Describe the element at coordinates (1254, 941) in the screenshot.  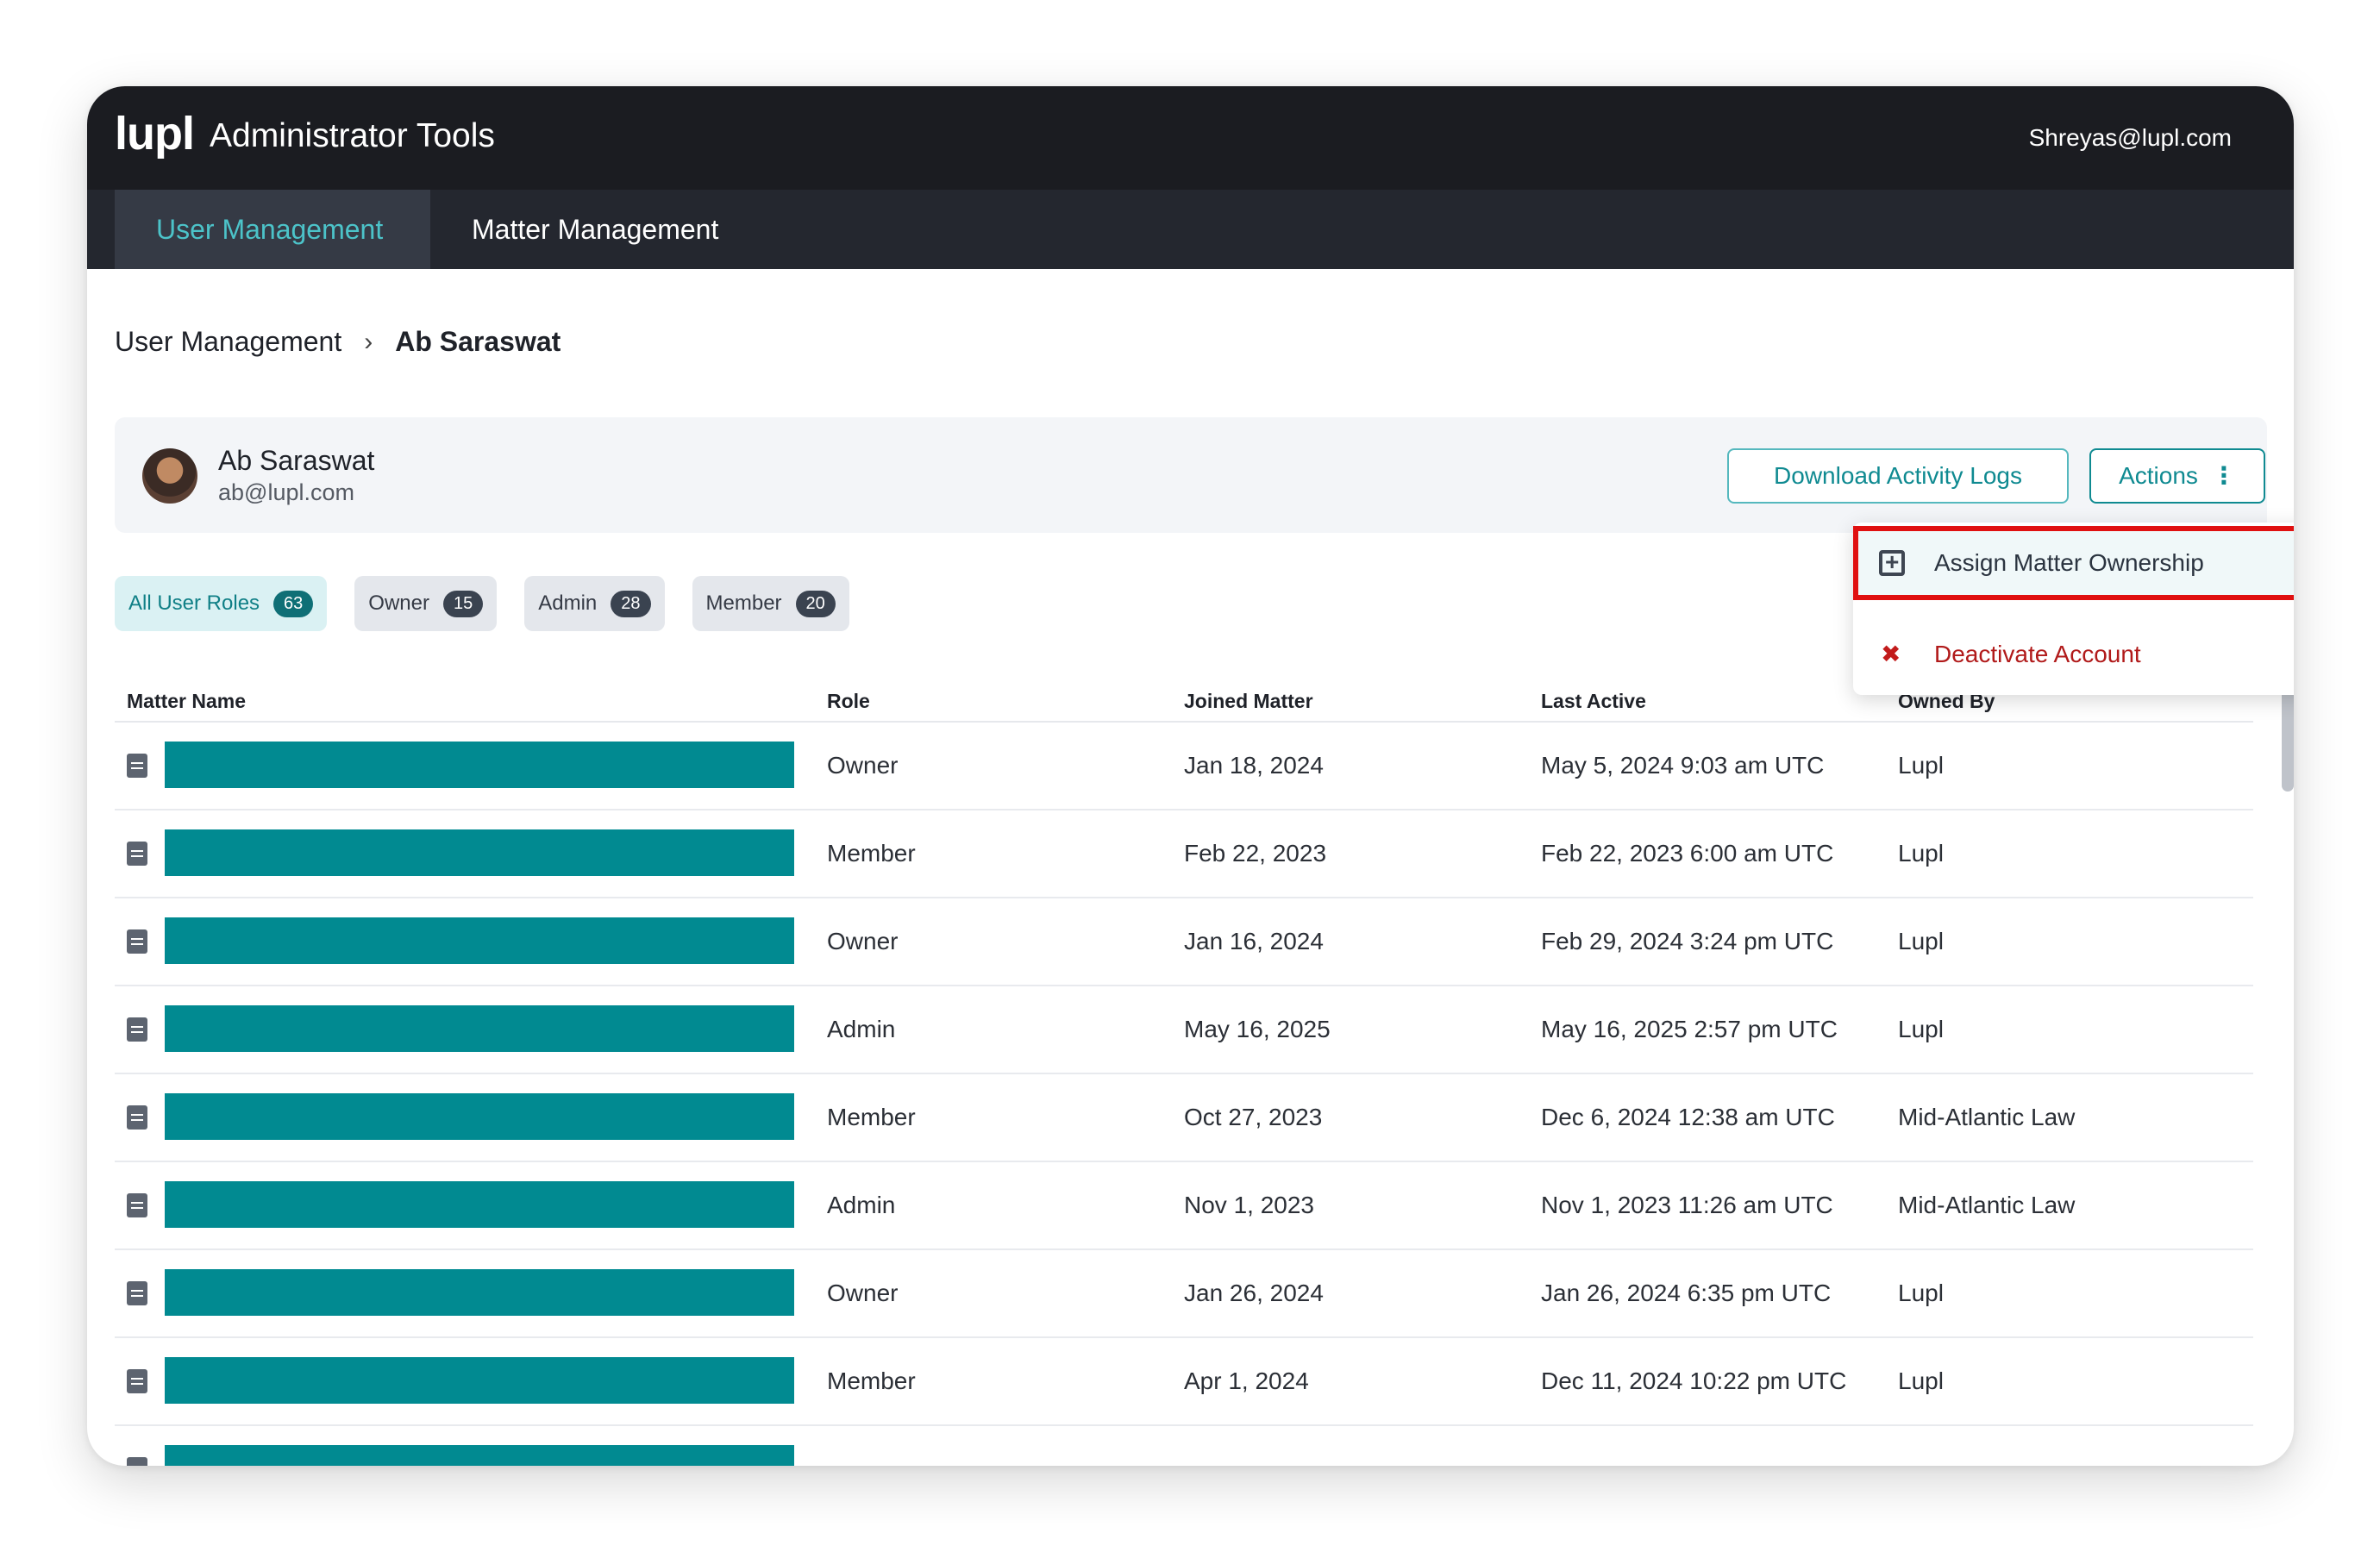
I see `cell-joined: Jan 16, 2024` at that location.